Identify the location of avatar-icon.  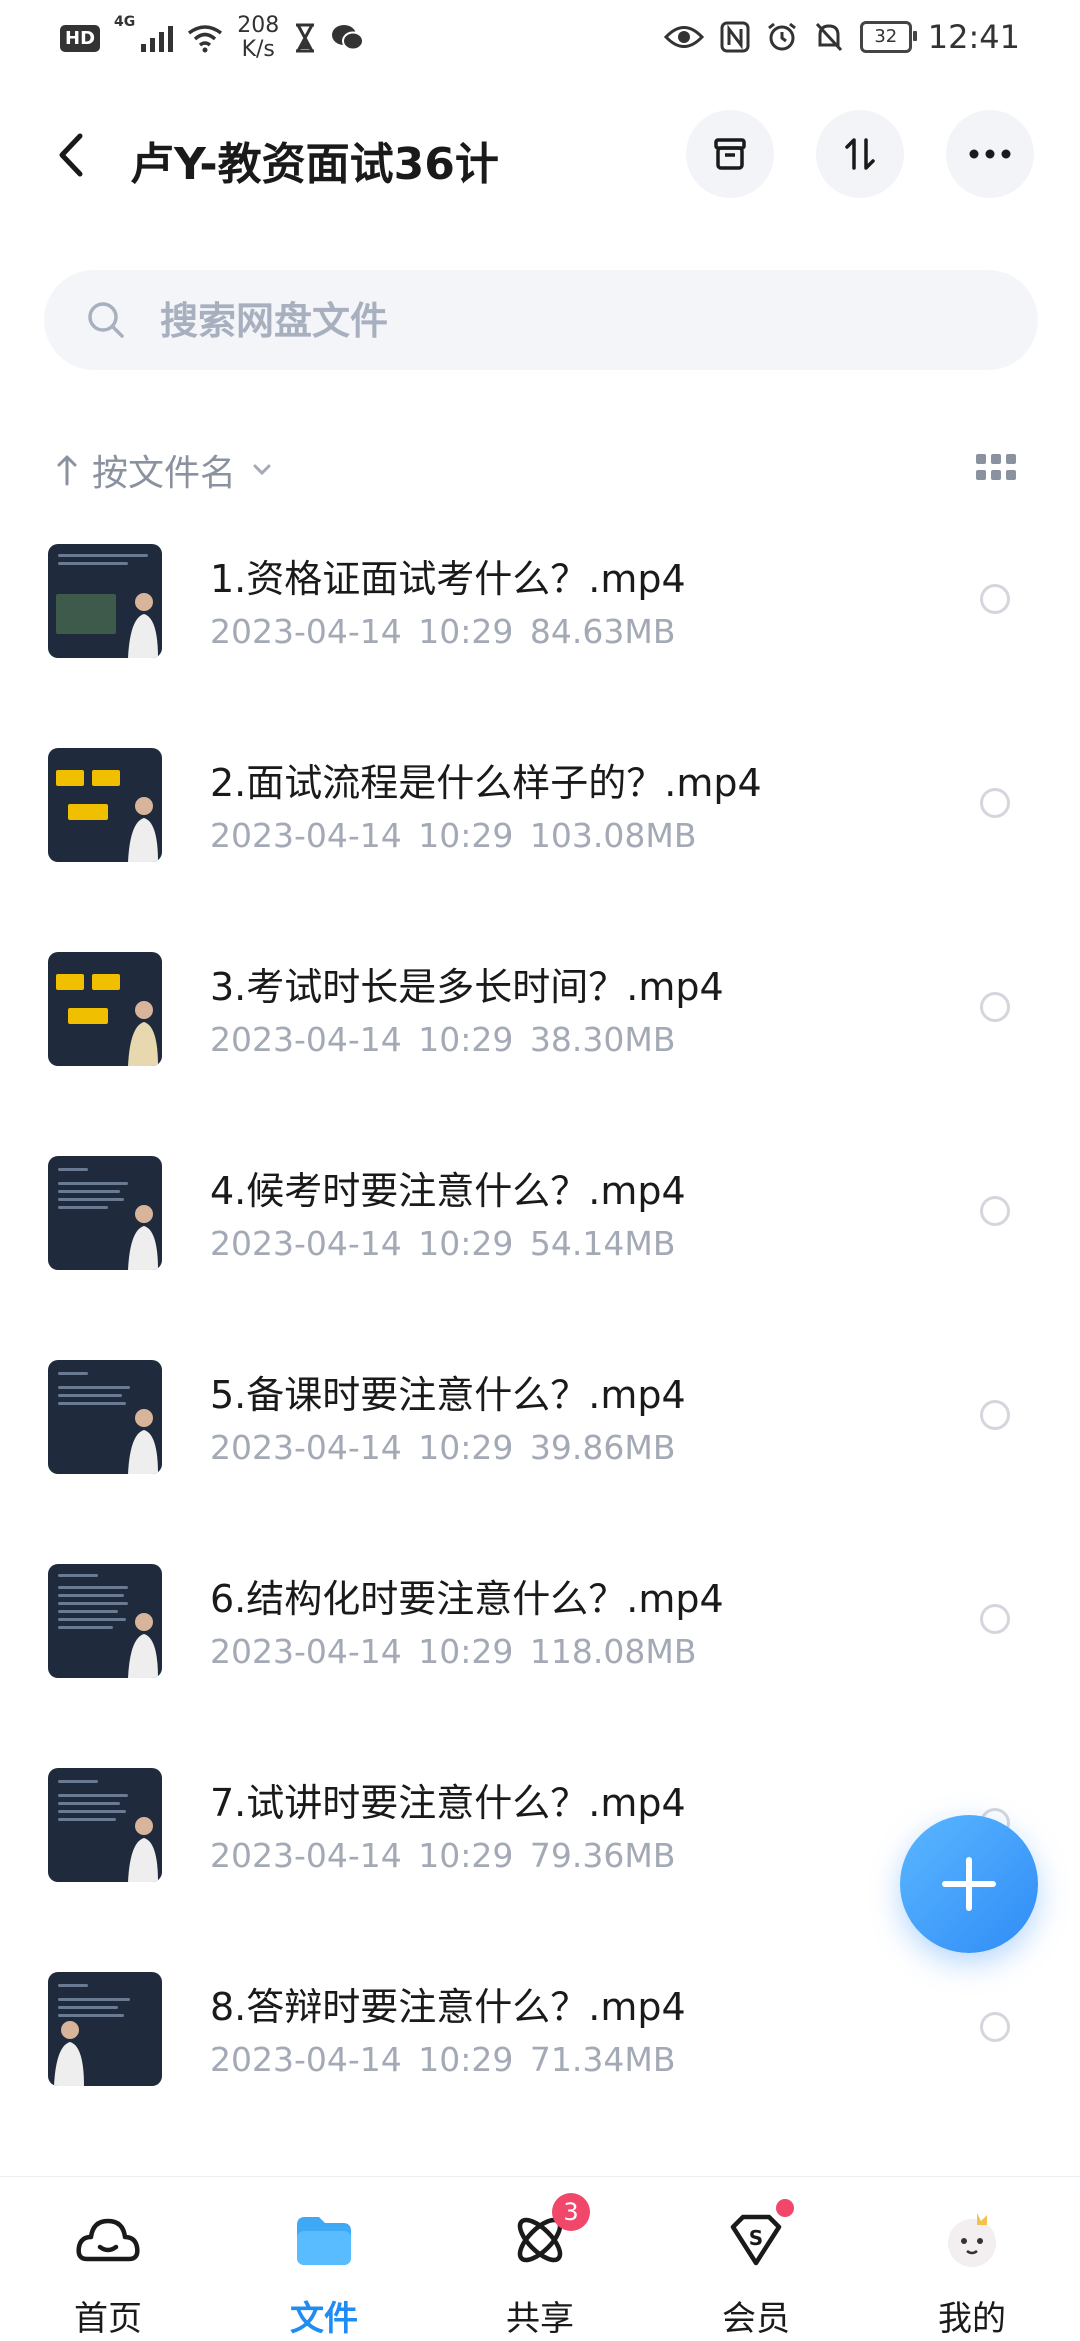
(972, 2240).